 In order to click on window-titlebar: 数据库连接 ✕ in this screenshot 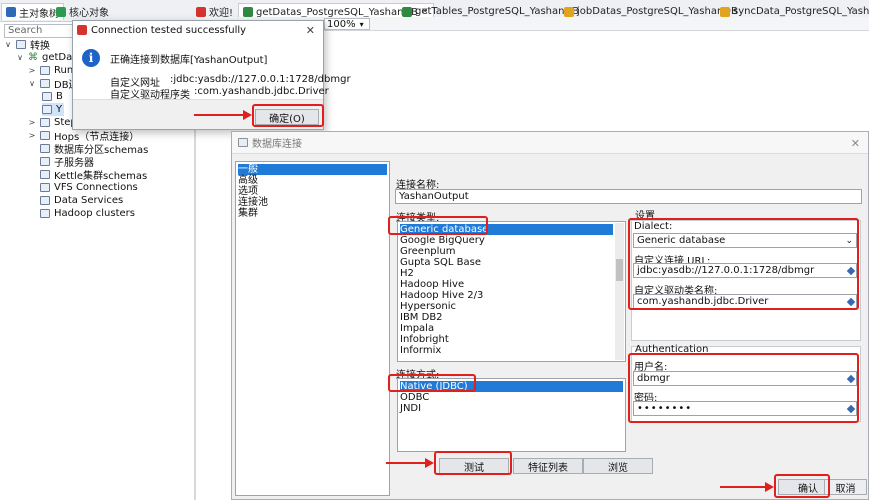, I will do `click(550, 143)`.